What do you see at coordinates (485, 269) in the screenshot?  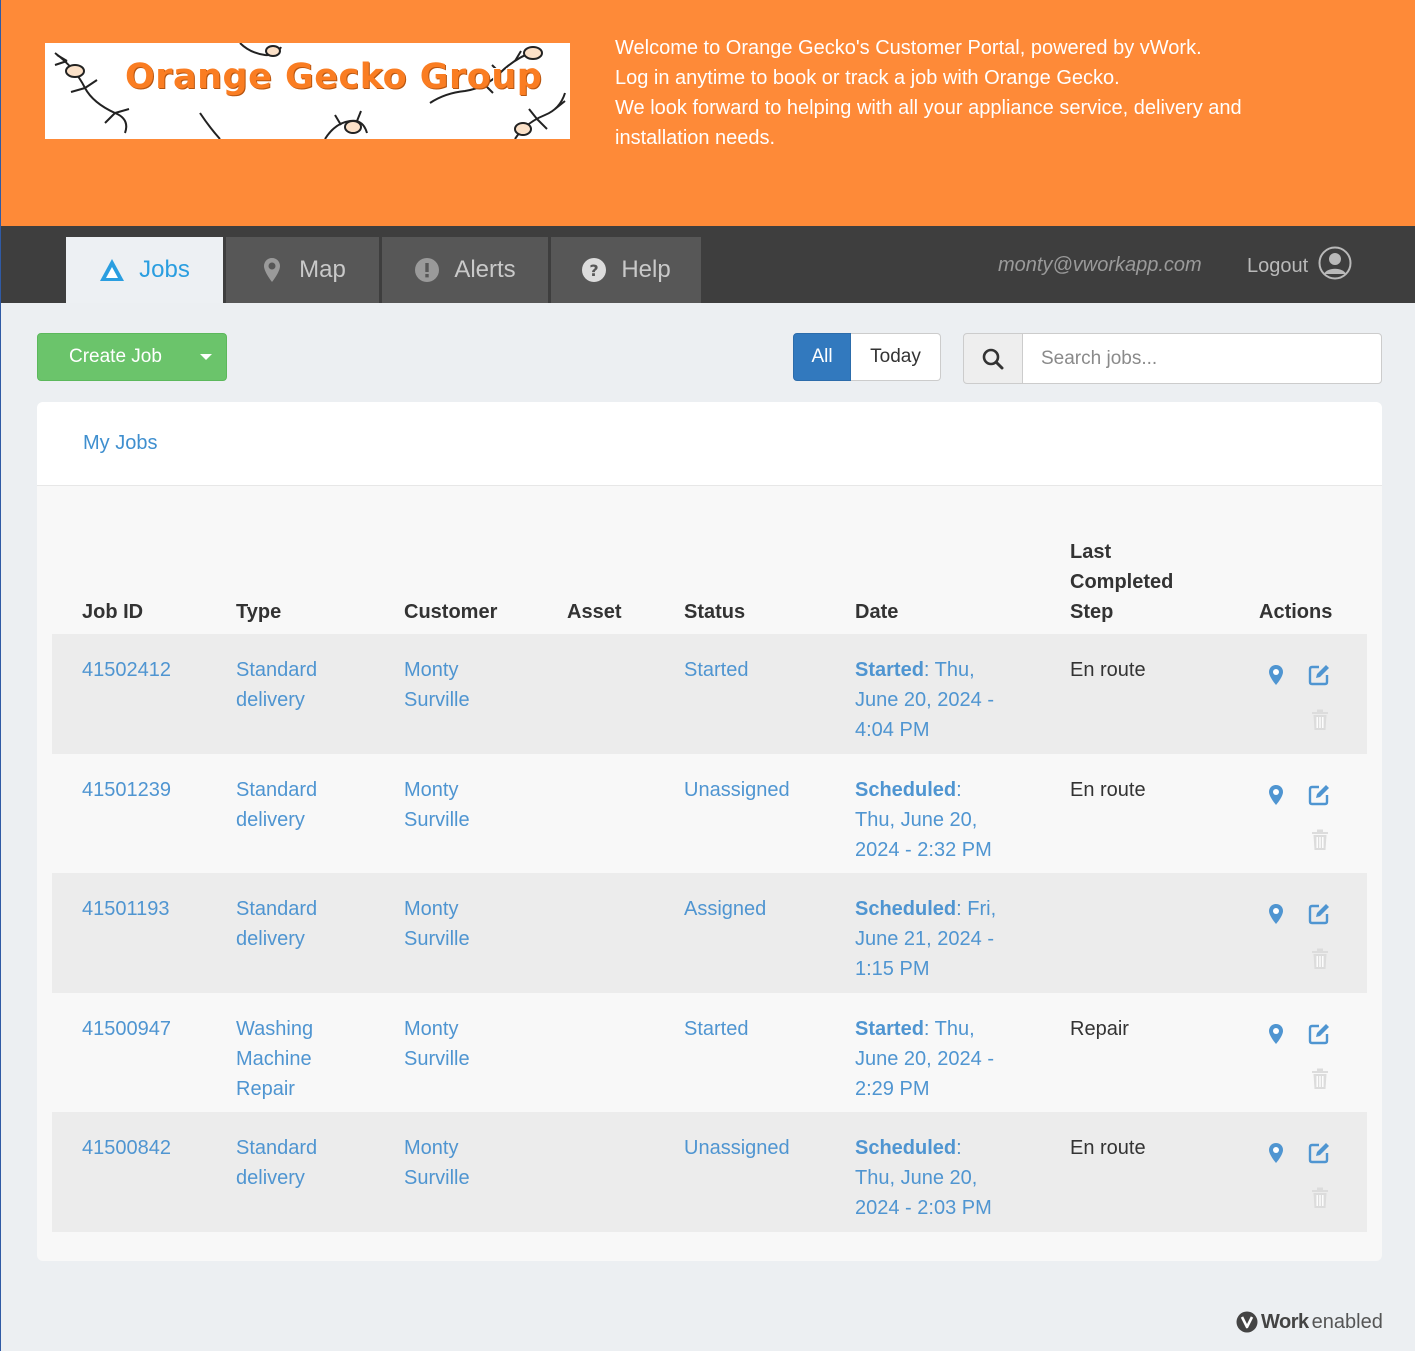 I see `tab-label: Alerts` at bounding box center [485, 269].